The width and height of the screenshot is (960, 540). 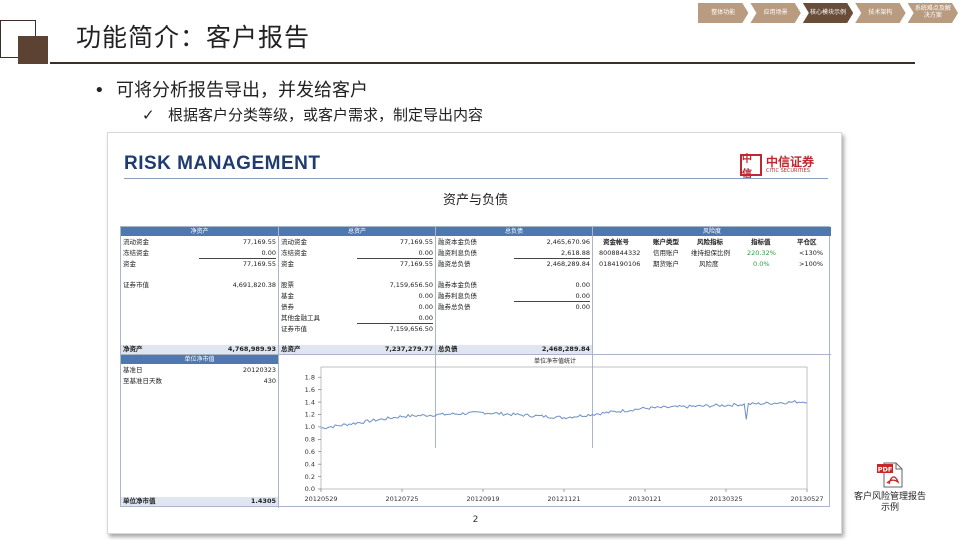 What do you see at coordinates (514, 264) in the screenshot?
I see `table-row: 融资总负债 2,468,289.84` at bounding box center [514, 264].